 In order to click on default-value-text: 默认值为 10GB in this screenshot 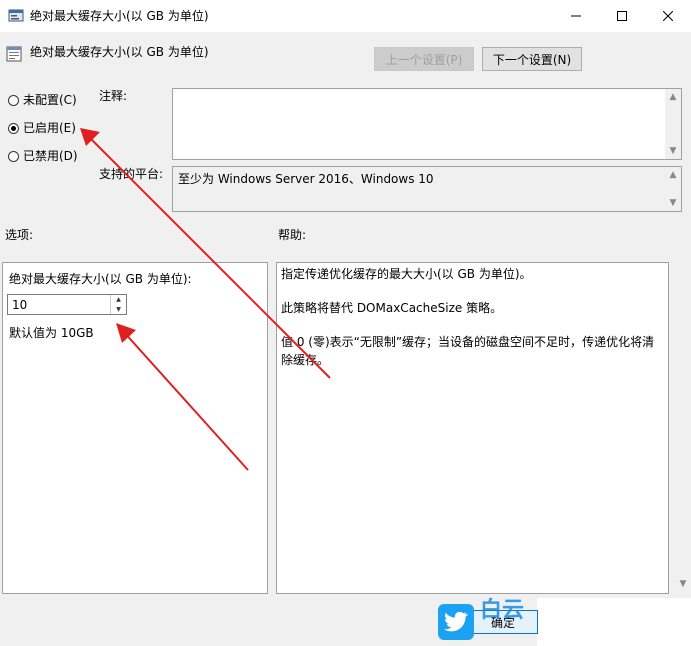, I will do `click(51, 333)`.